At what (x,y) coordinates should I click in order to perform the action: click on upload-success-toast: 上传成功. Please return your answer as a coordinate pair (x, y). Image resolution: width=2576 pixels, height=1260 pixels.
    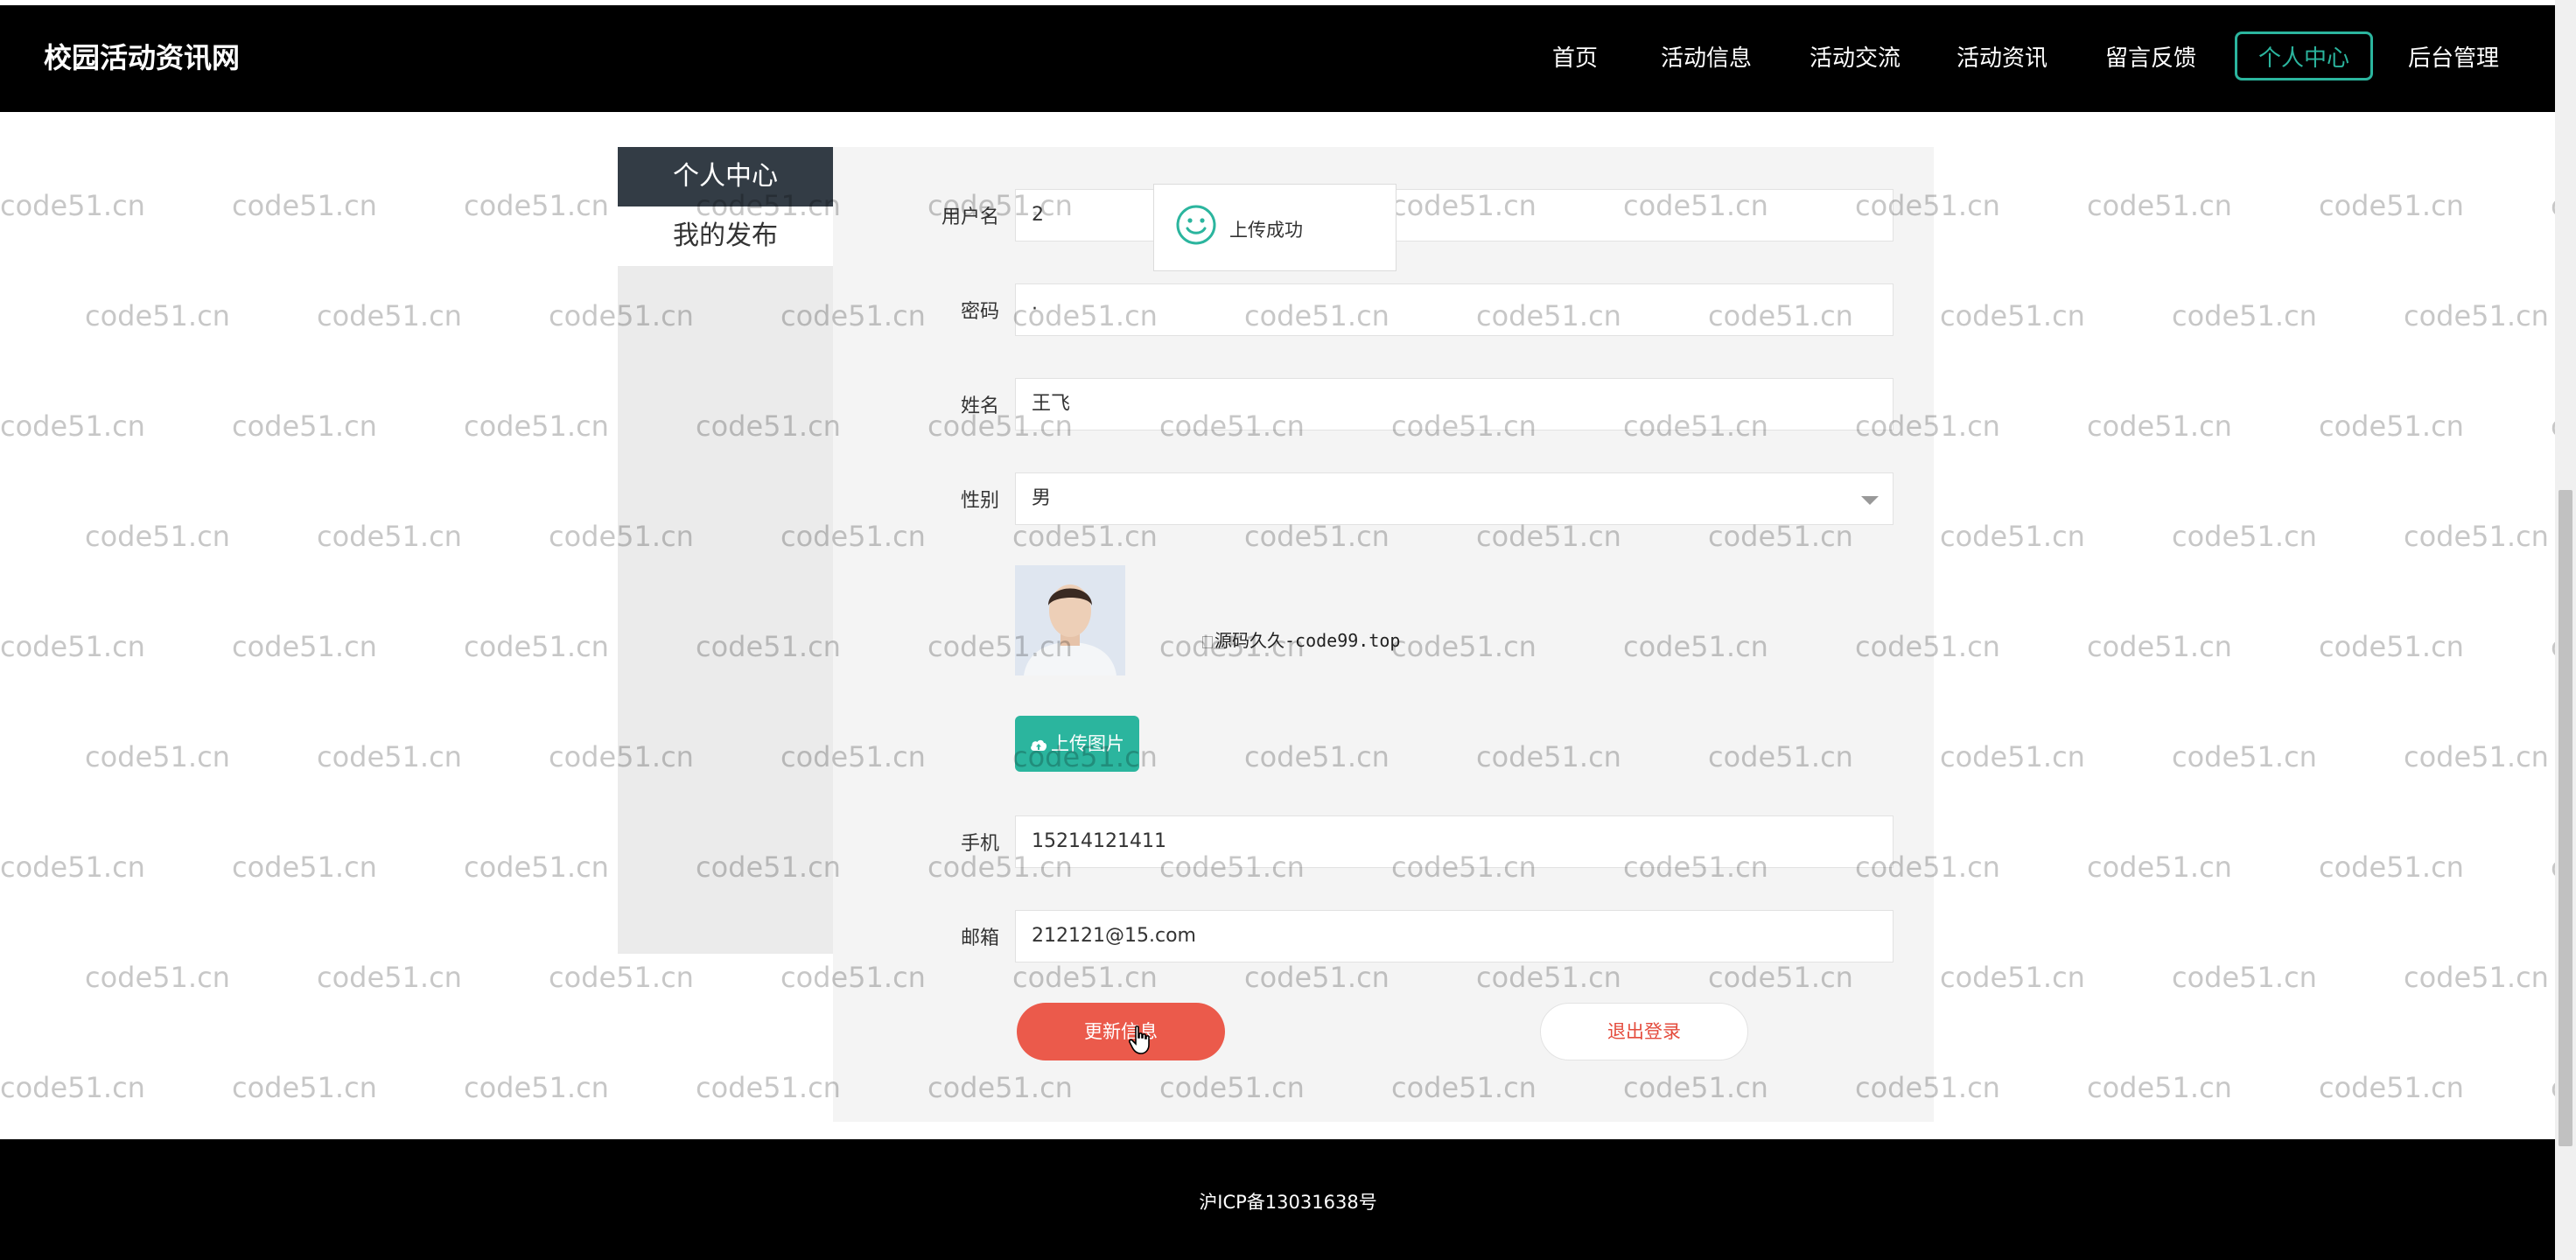
    Looking at the image, I should click on (1274, 227).